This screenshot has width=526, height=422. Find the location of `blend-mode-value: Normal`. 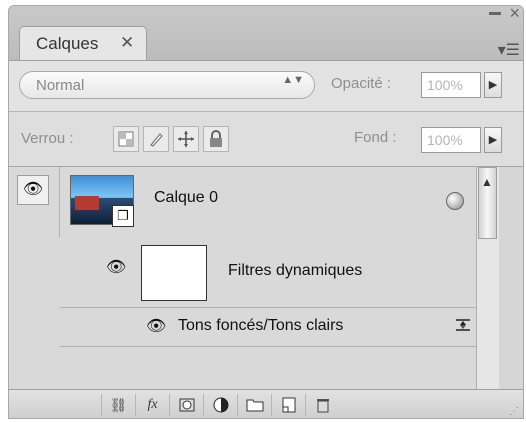

blend-mode-value: Normal is located at coordinates (60, 85).